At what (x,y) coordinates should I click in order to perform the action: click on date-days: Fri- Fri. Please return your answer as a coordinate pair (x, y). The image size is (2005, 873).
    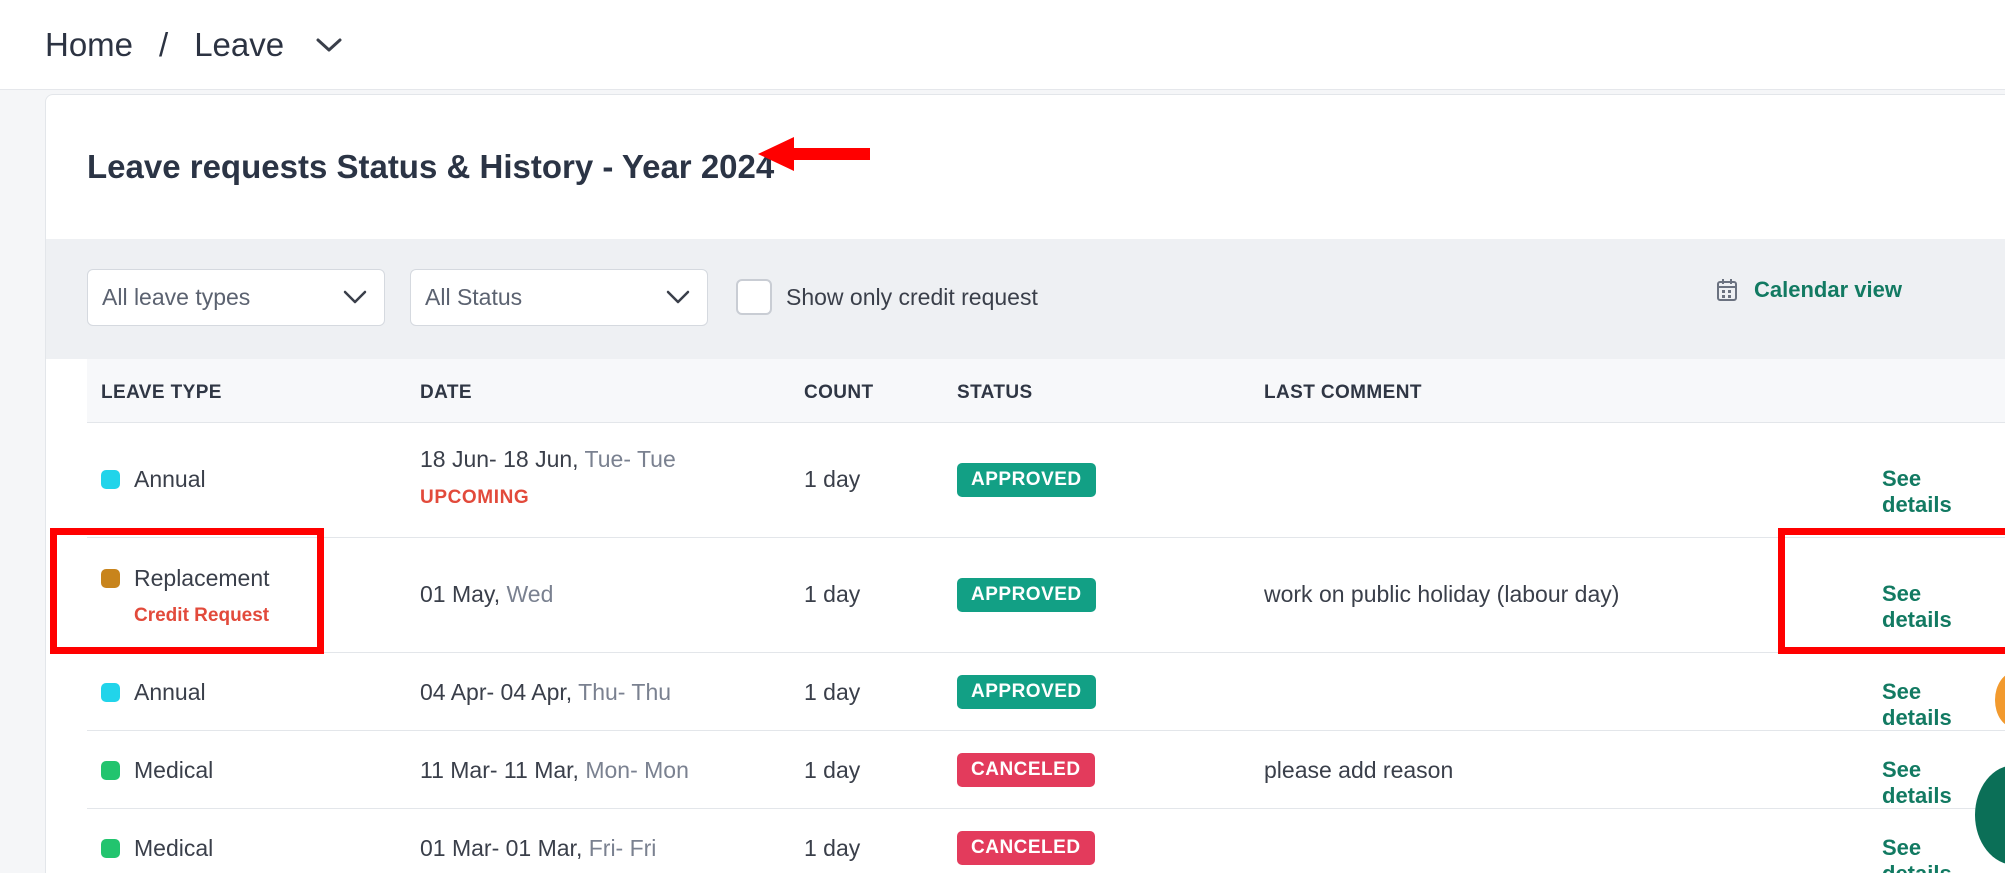
    Looking at the image, I should click on (622, 848).